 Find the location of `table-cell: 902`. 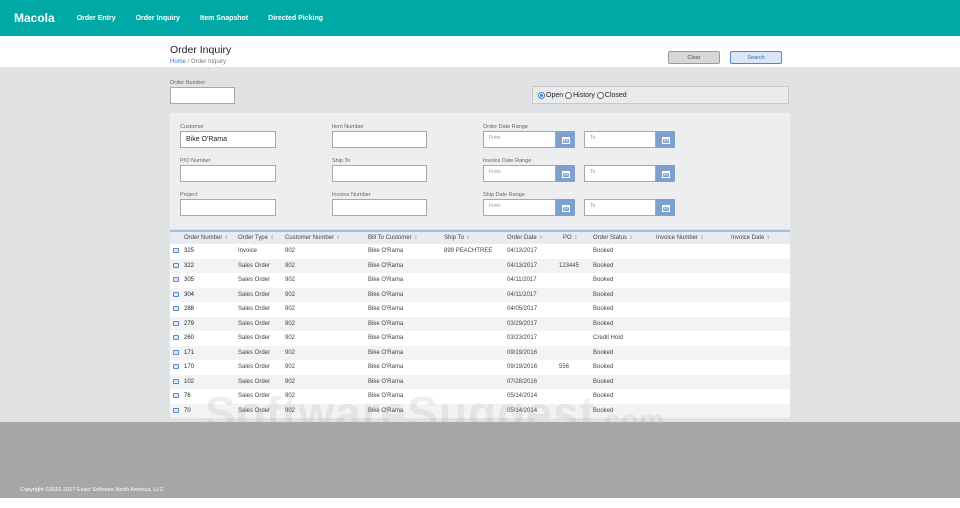

table-cell: 902 is located at coordinates (290, 309).